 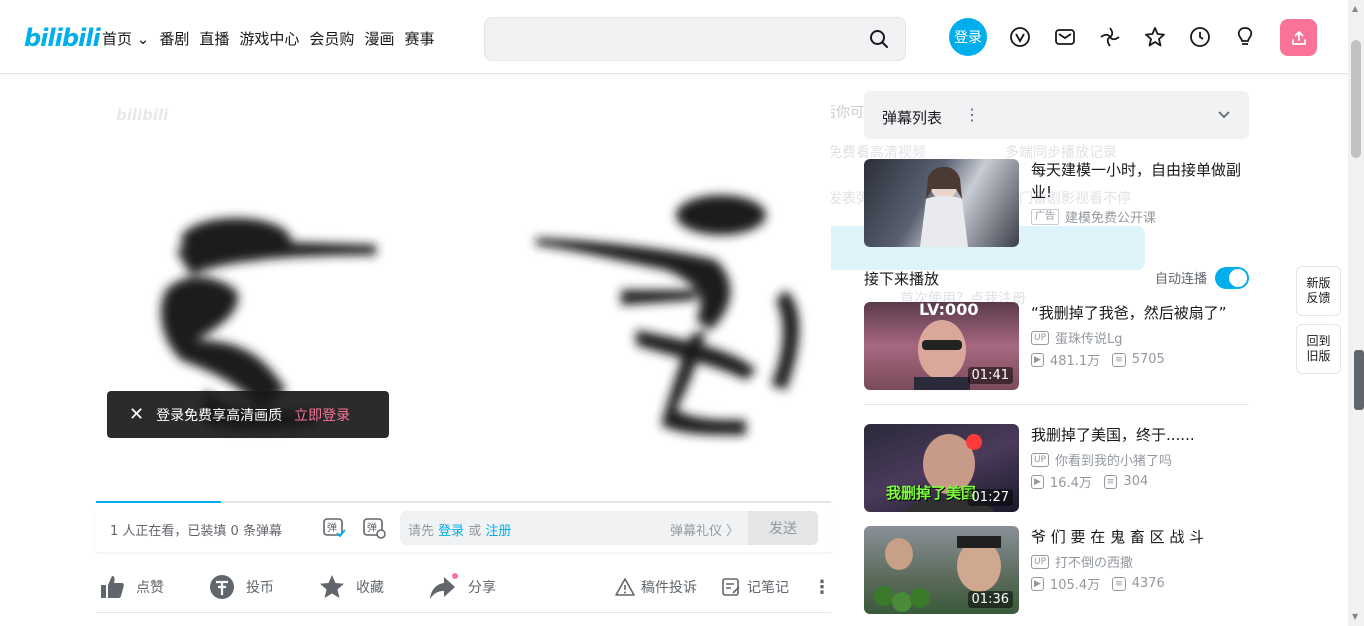 I want to click on share-label: 分享, so click(x=482, y=588).